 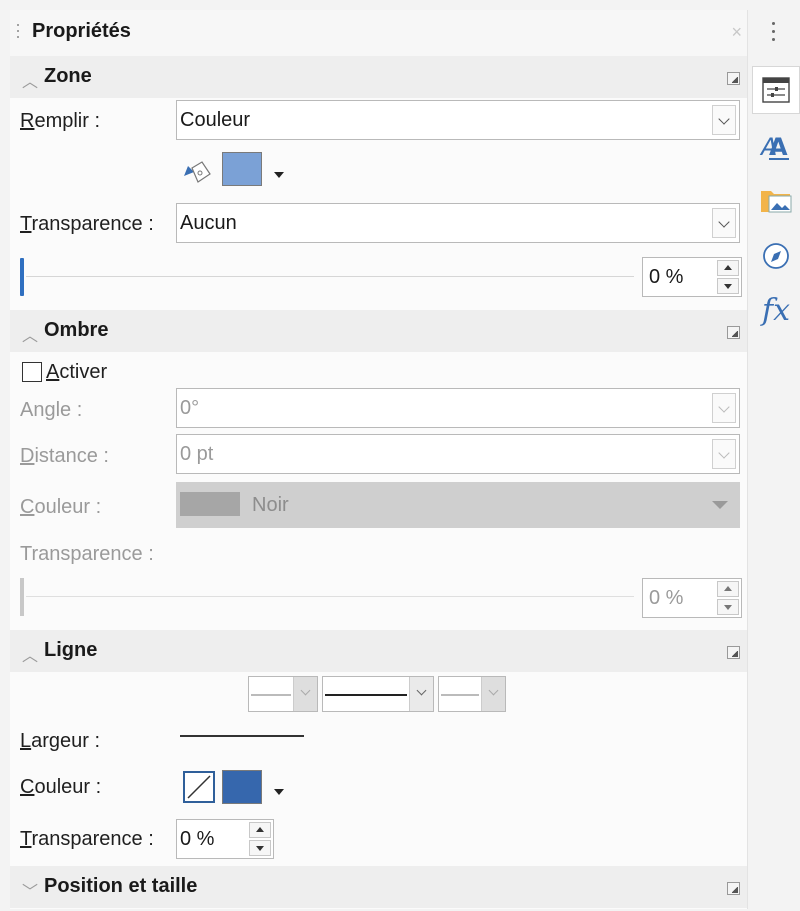 What do you see at coordinates (666, 598) in the screenshot?
I see `shadow-transparency-value: 0 %` at bounding box center [666, 598].